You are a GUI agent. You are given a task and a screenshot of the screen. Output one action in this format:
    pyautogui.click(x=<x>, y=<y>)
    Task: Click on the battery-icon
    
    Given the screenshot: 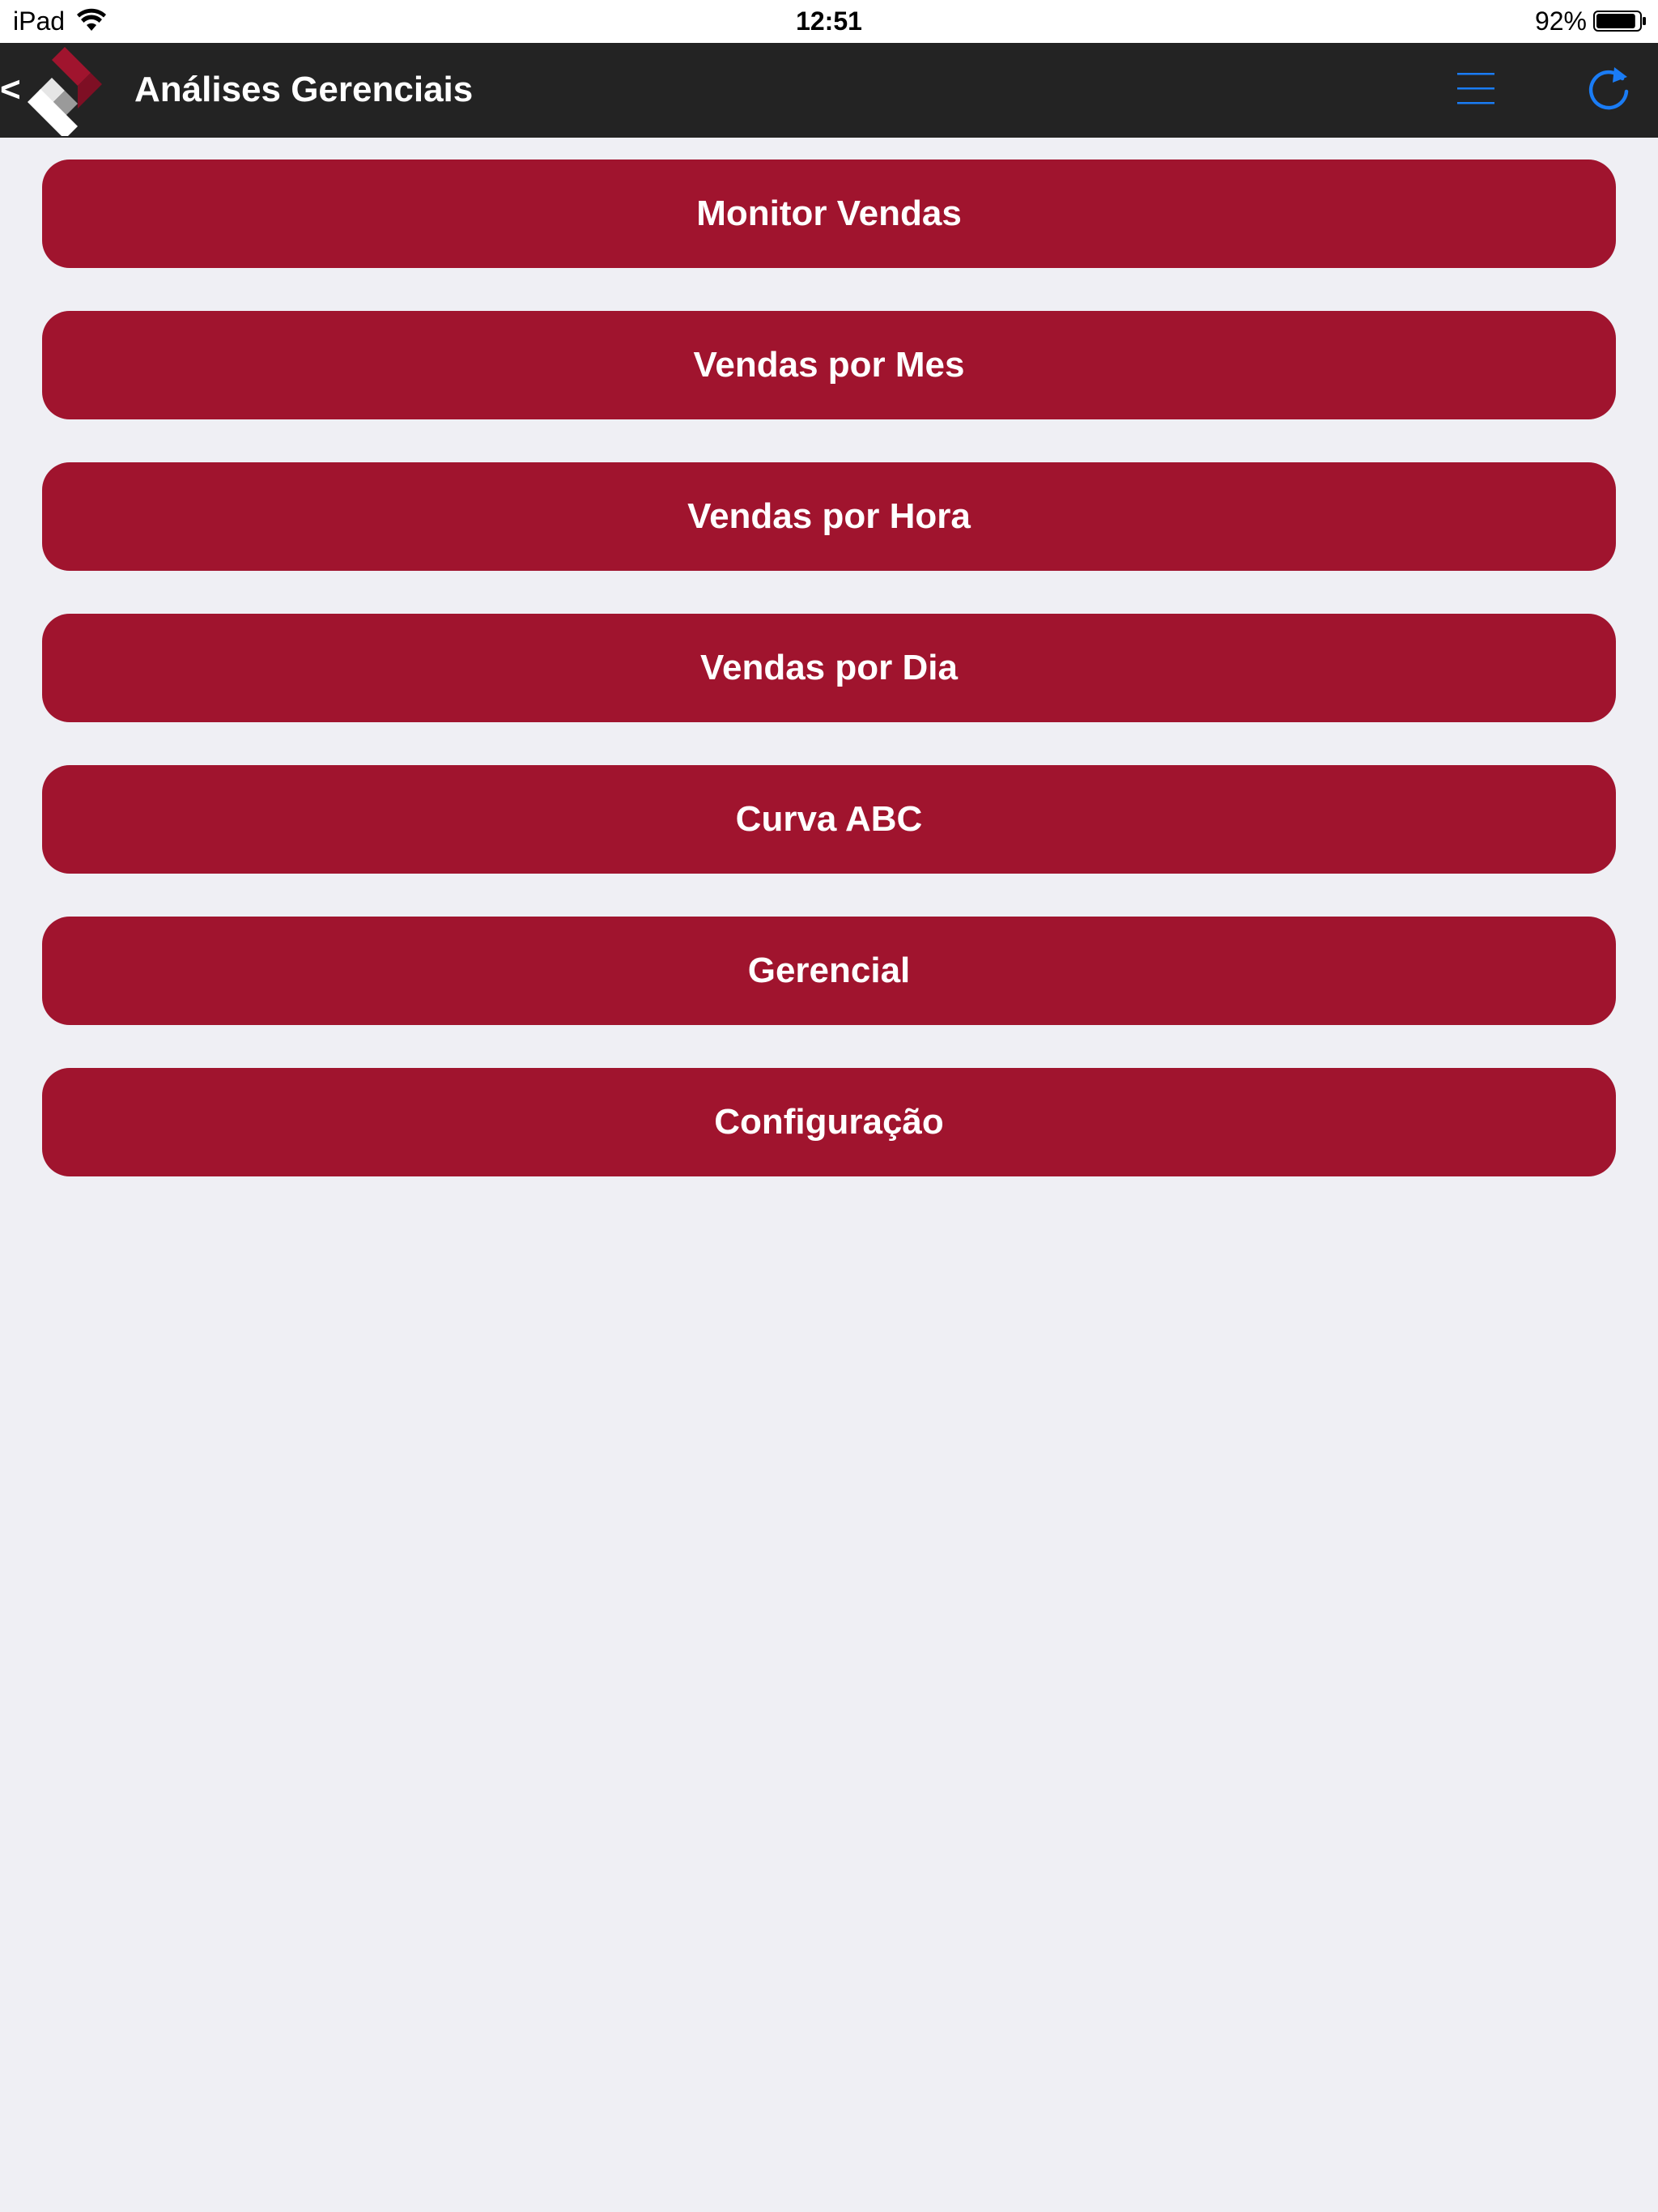 What is the action you would take?
    pyautogui.click(x=1619, y=22)
    